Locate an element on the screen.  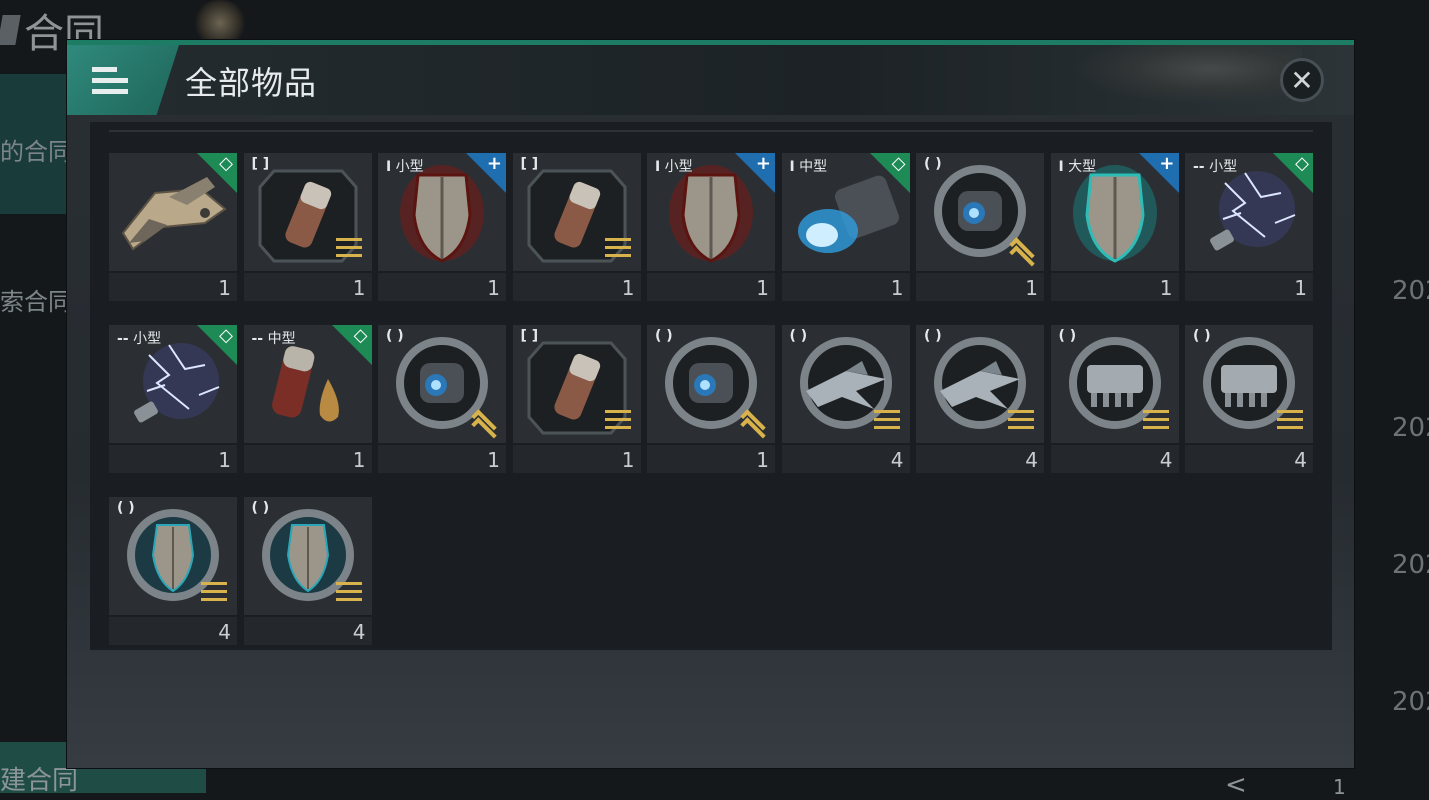
item-slot: ◇ I 中型 1 is located at coordinates (845, 227).